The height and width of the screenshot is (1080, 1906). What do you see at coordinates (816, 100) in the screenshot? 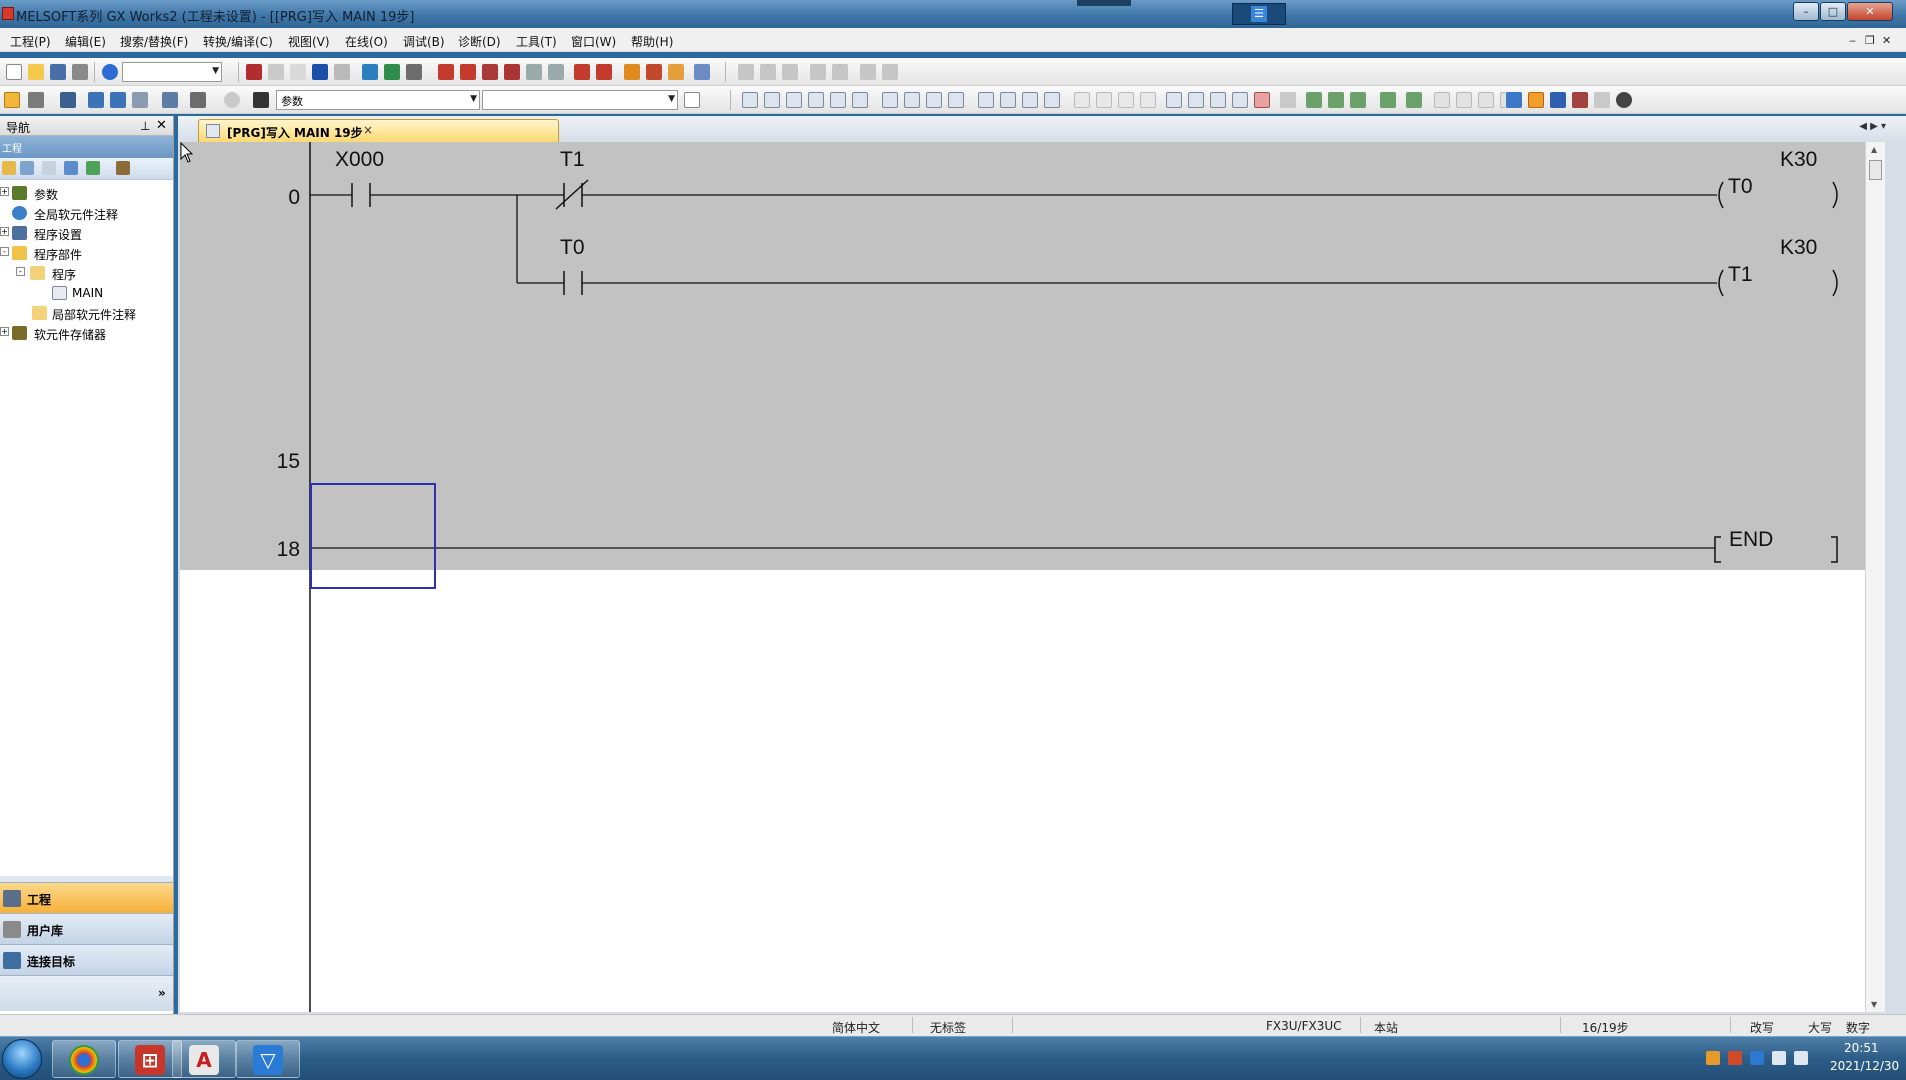
I see `parallel-nc-contact-icon` at bounding box center [816, 100].